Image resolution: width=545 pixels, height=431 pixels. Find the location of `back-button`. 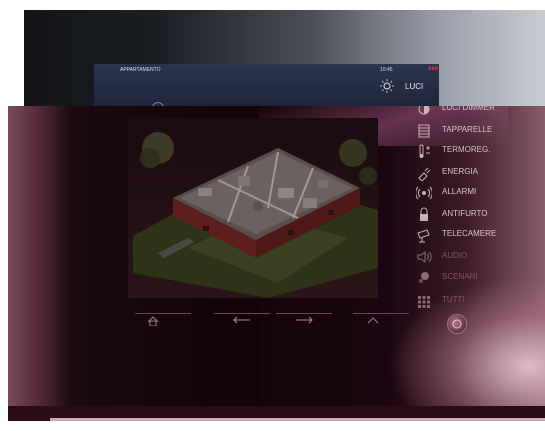

back-button is located at coordinates (242, 320).